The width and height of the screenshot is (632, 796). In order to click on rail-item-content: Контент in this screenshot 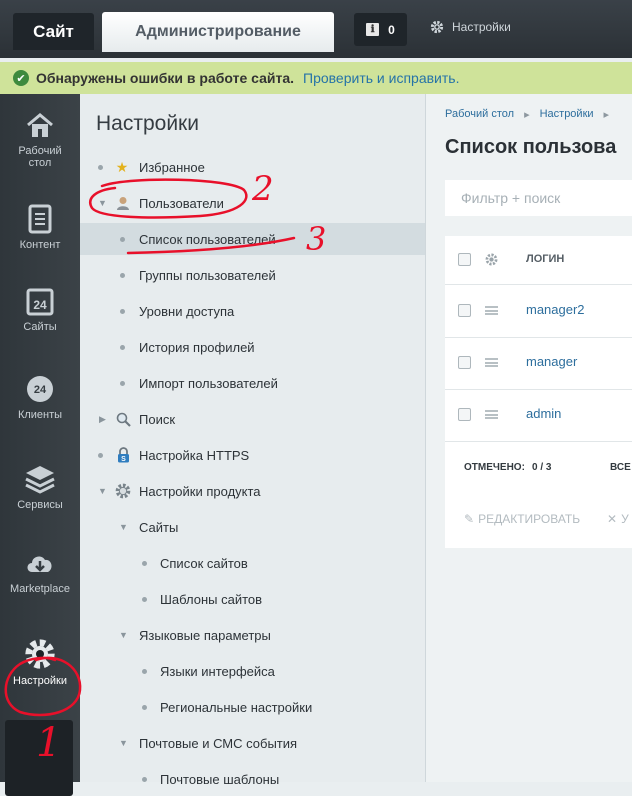, I will do `click(40, 227)`.